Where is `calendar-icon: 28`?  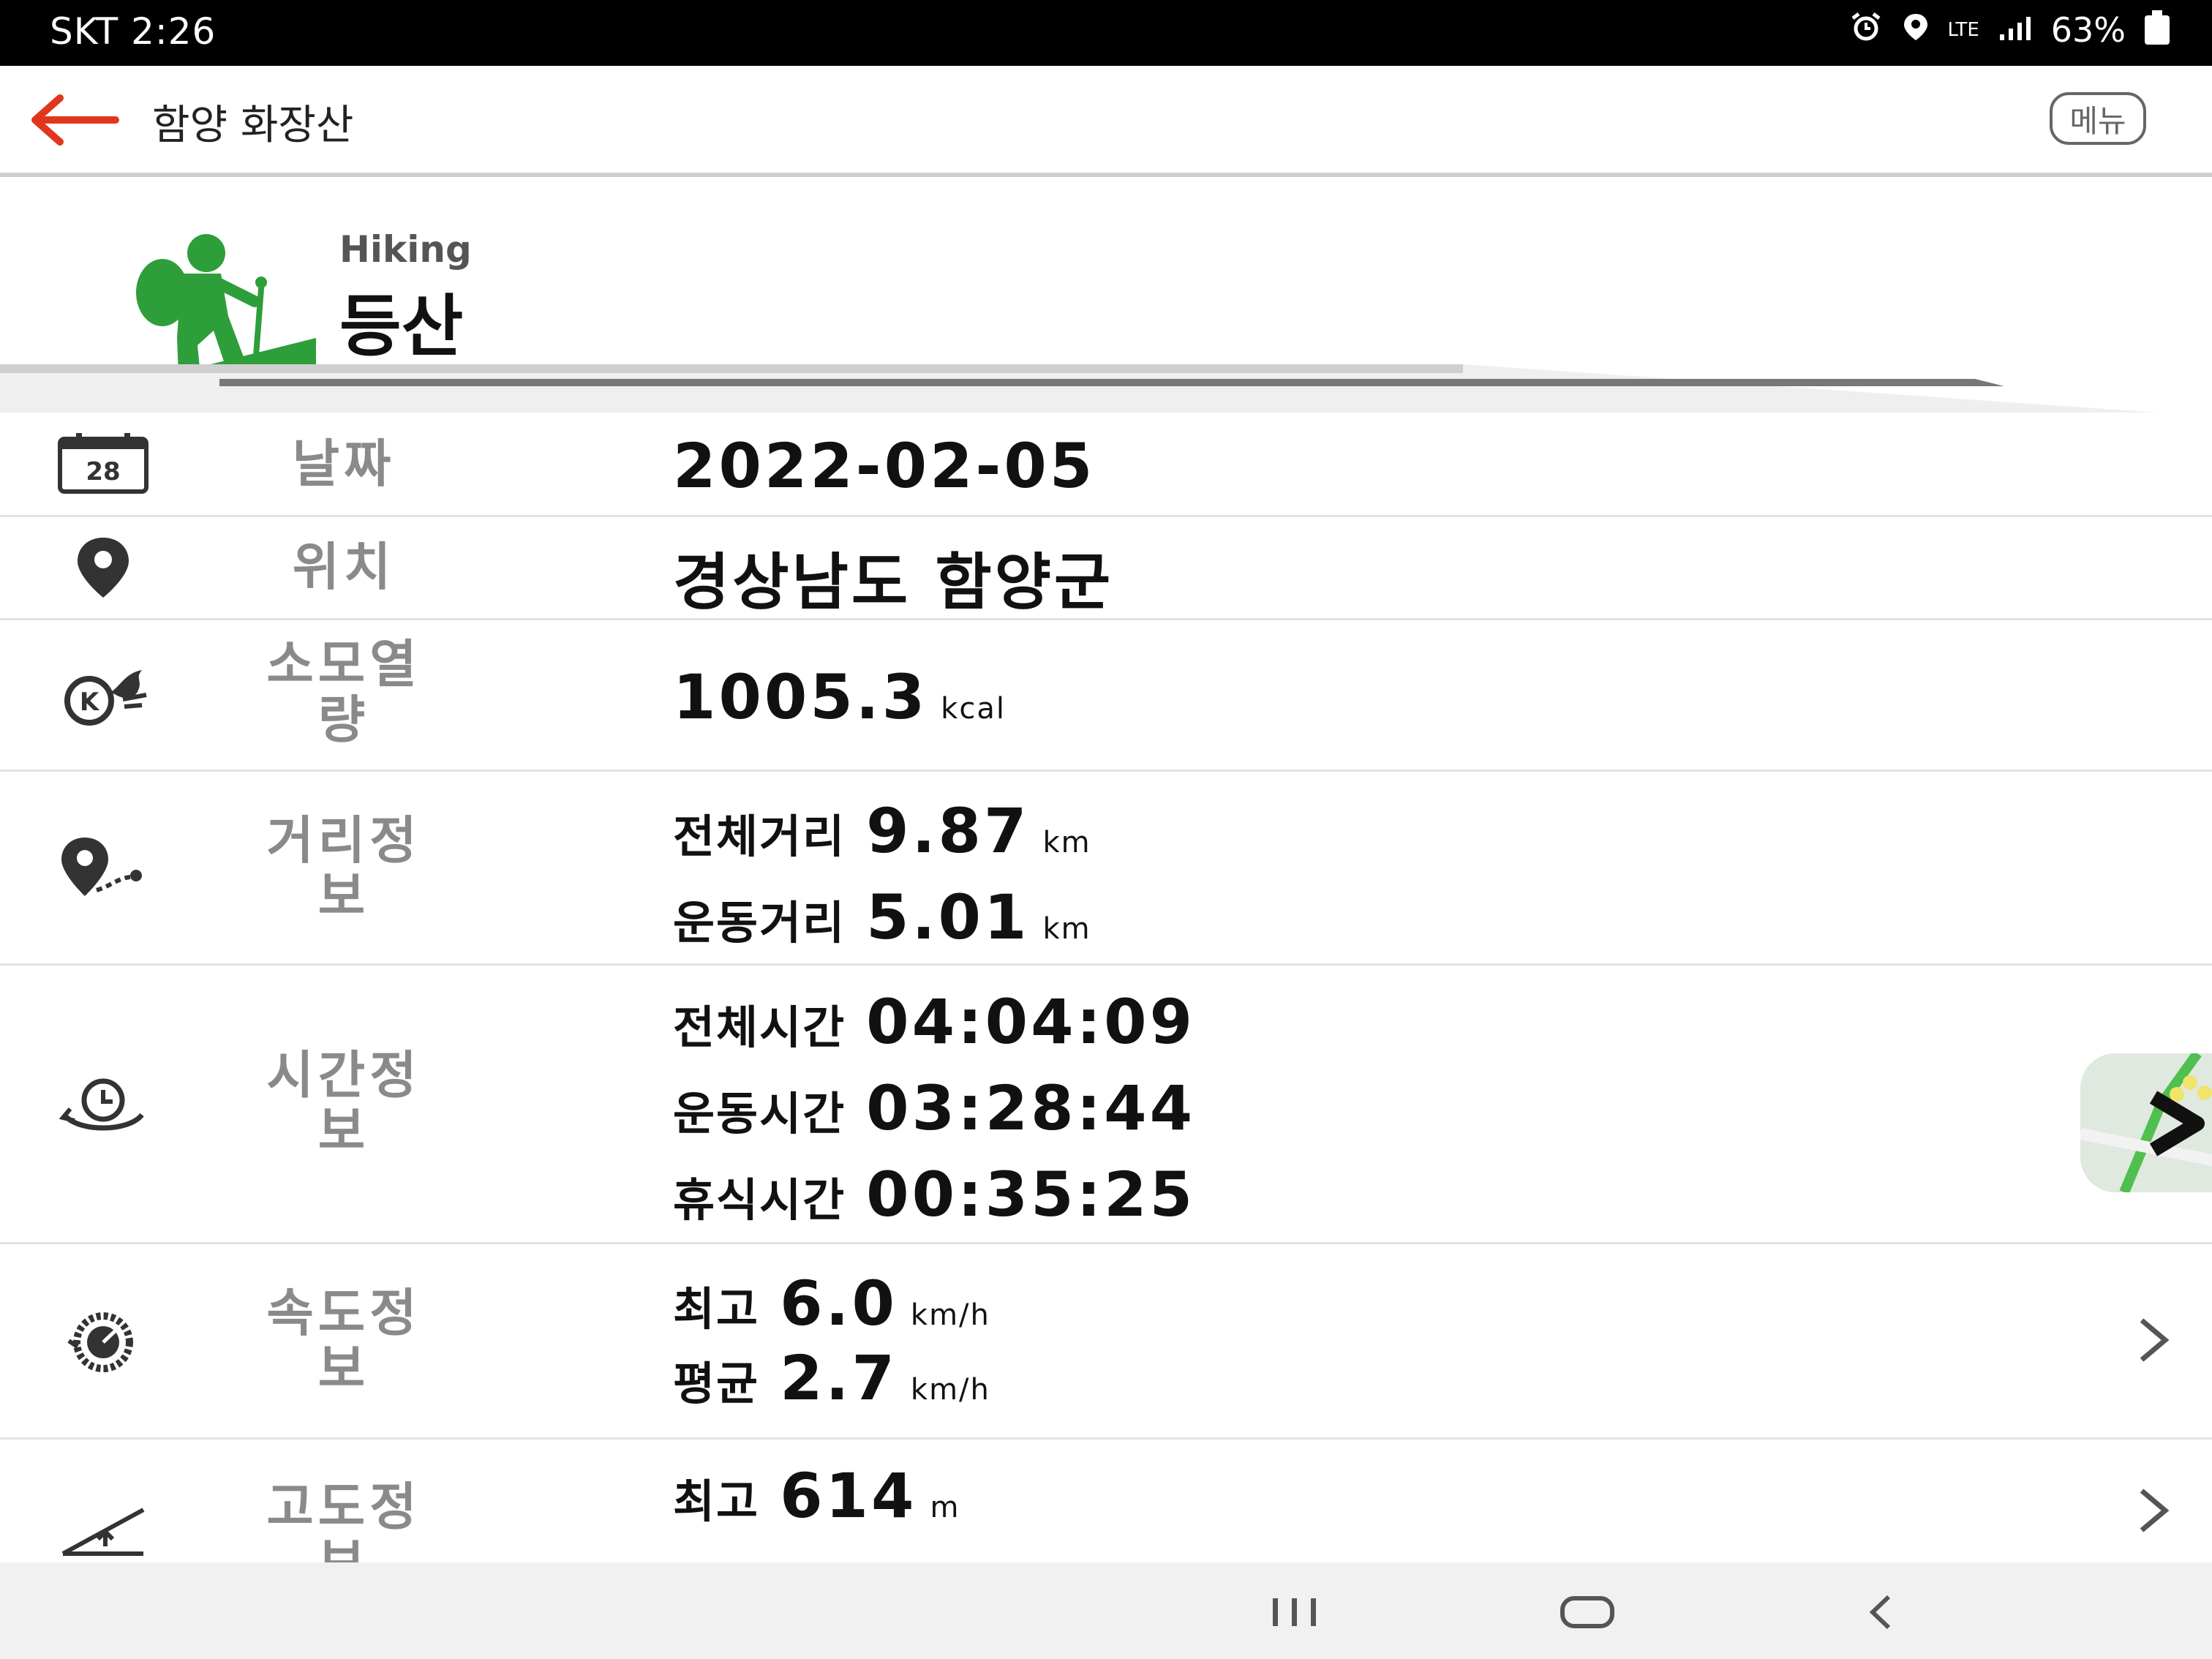
calendar-icon: 28 is located at coordinates (103, 464).